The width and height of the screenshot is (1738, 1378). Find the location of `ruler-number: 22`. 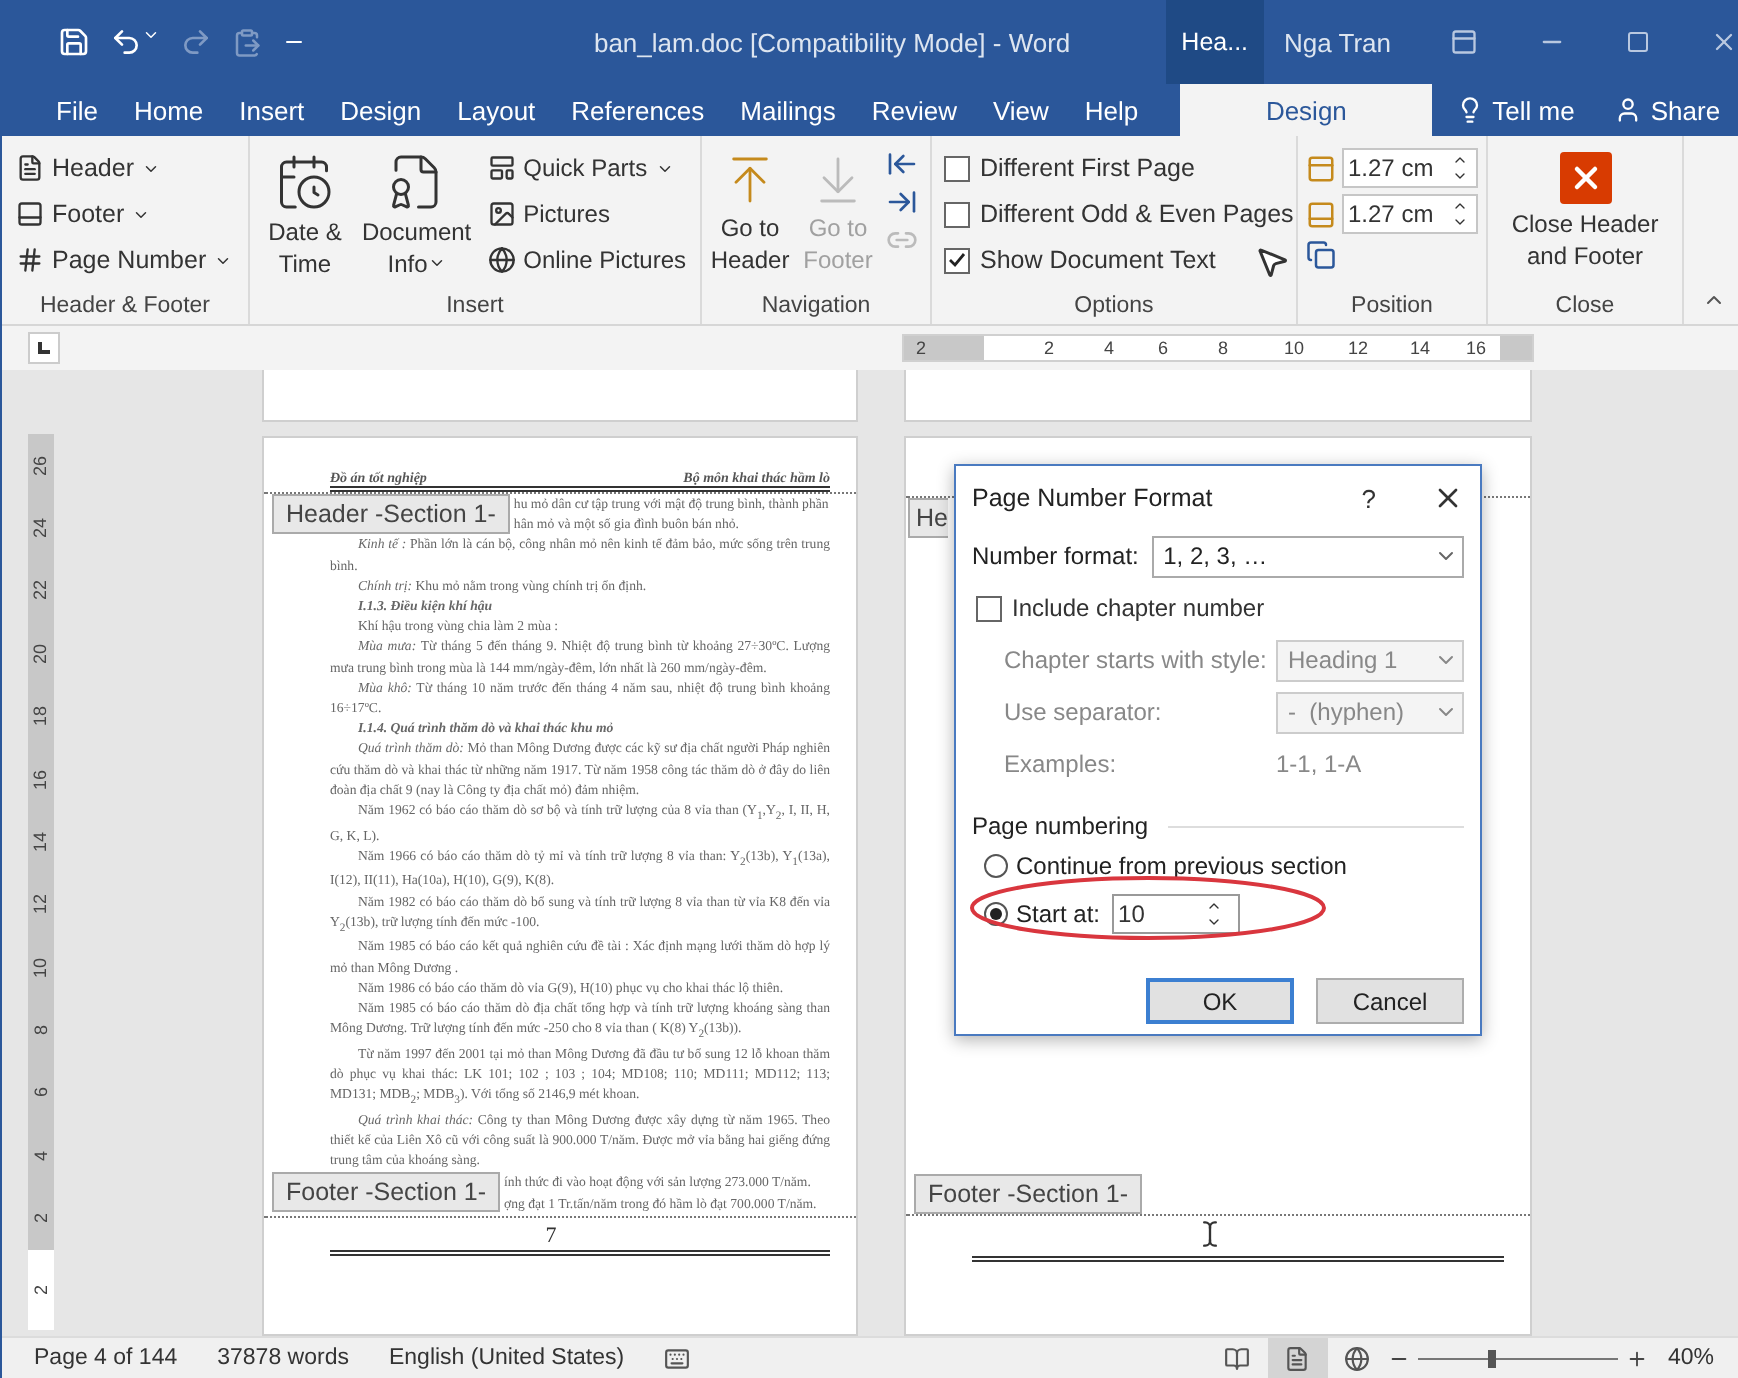

ruler-number: 22 is located at coordinates (41, 590).